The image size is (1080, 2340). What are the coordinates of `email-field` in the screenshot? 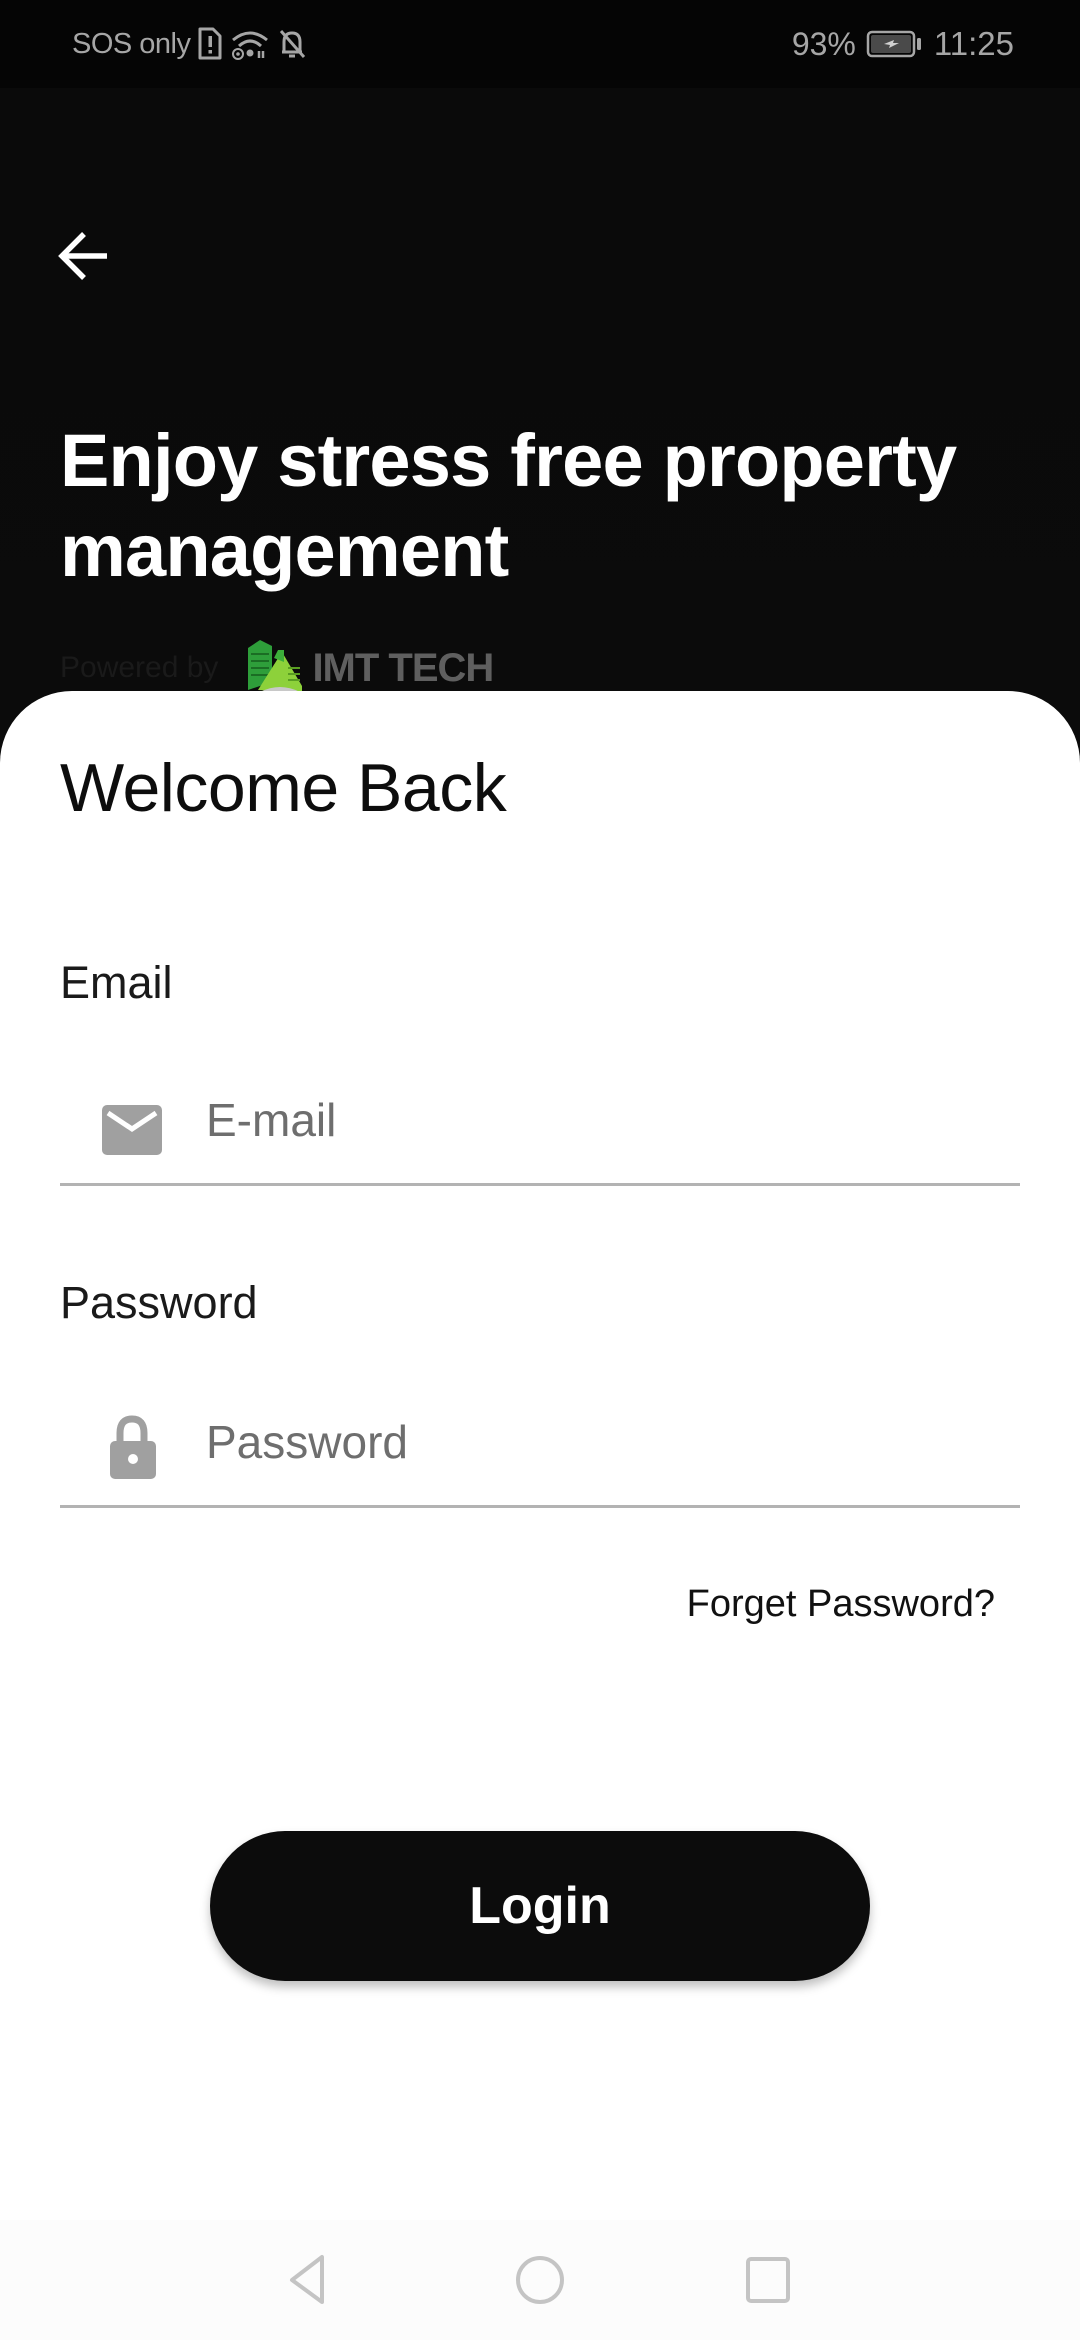 It's located at (540, 1124).